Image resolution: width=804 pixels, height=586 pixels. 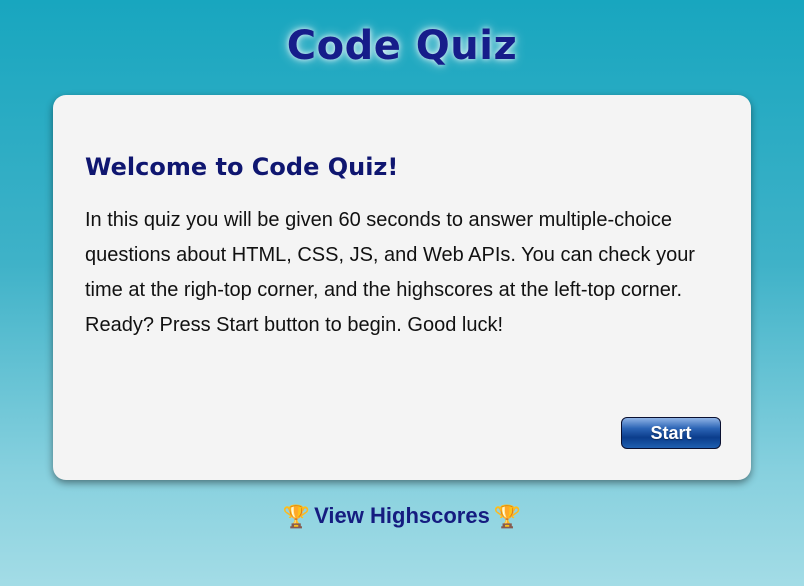 I want to click on start-button: Start, so click(x=671, y=433).